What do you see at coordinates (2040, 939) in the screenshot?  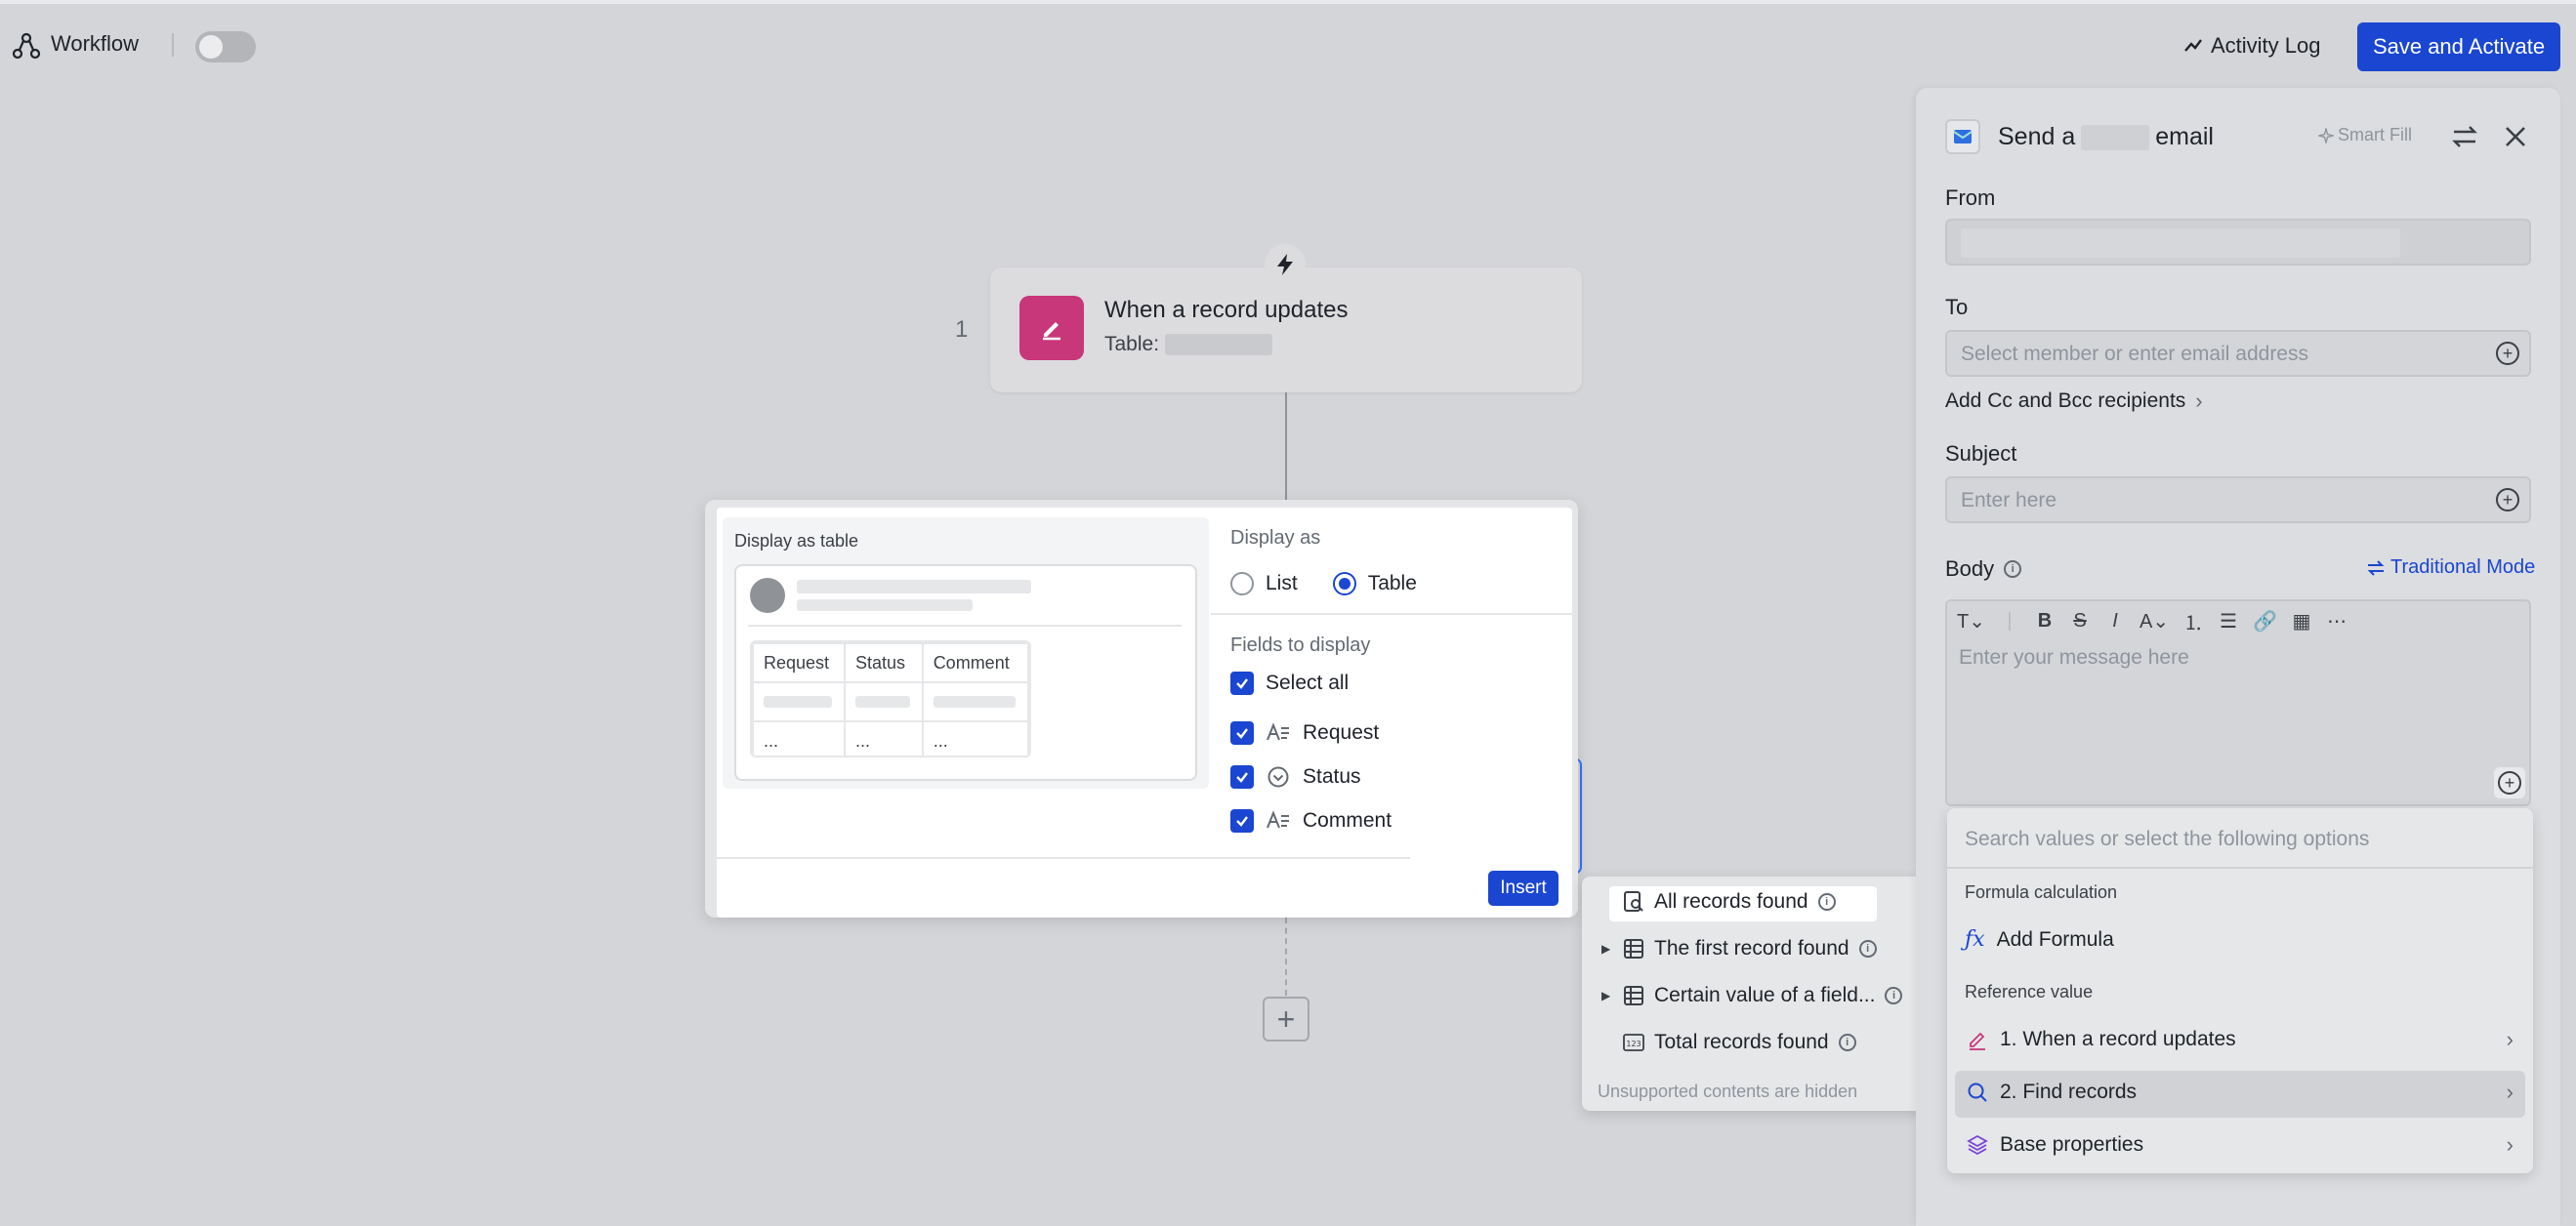 I see `add-formula-item: ƒx Add Formula` at bounding box center [2040, 939].